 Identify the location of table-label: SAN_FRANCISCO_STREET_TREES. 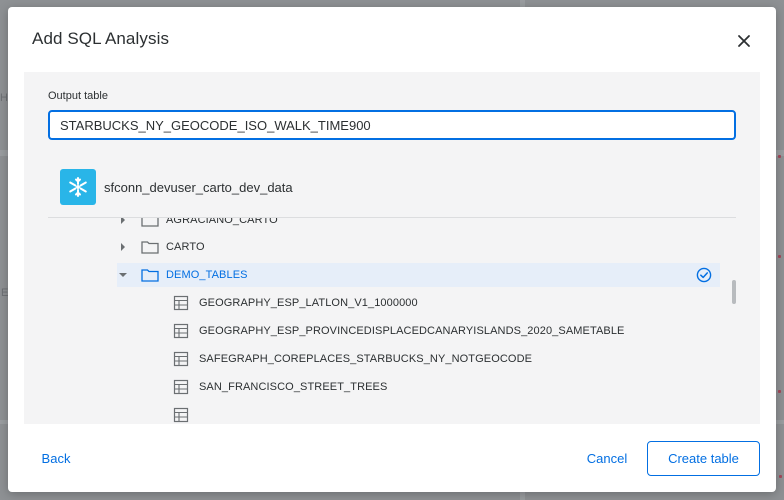
(293, 387).